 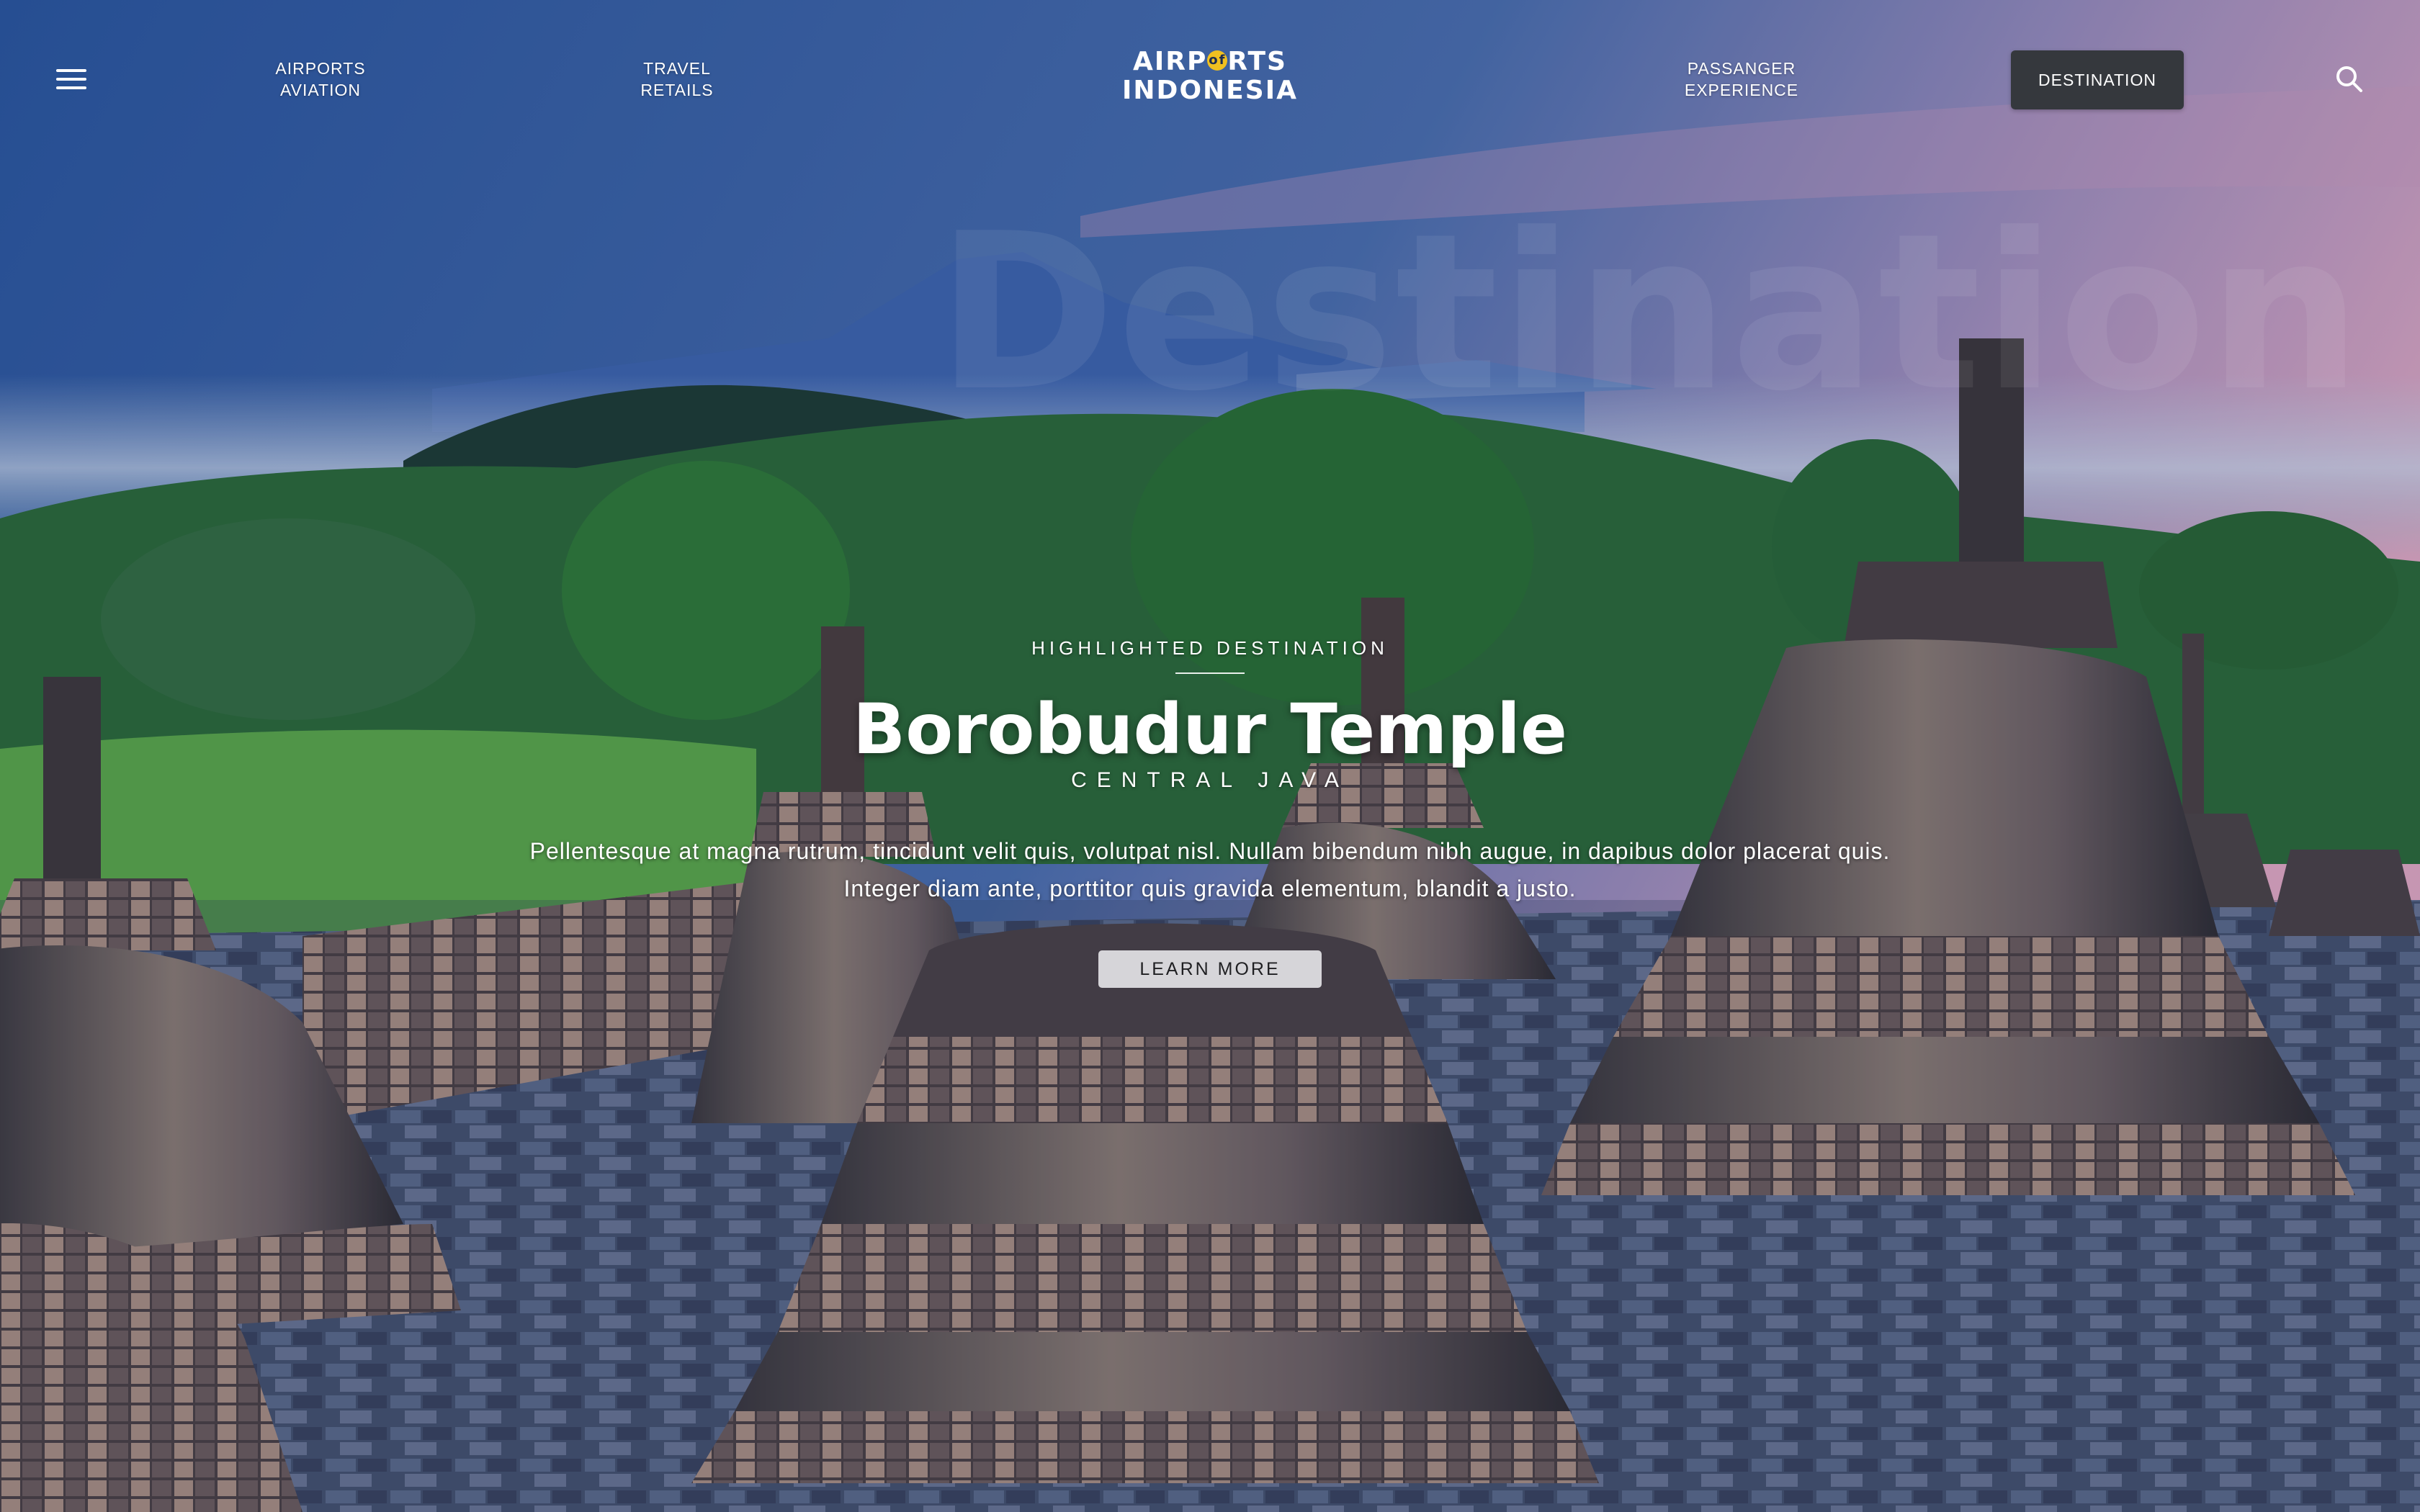 What do you see at coordinates (677, 68) in the screenshot?
I see `nav-travel-retails-line1: TRAVEL` at bounding box center [677, 68].